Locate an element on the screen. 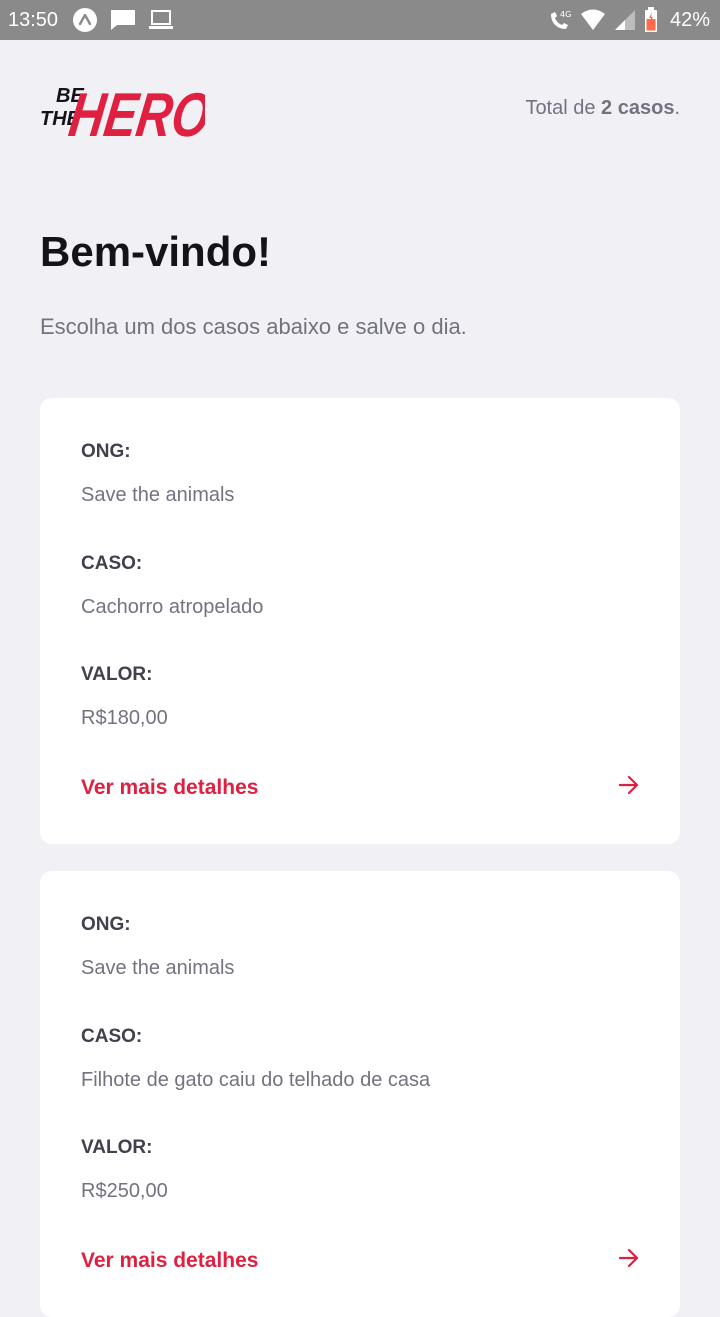 This screenshot has width=720, height=1317. valor-value: R$180,00 is located at coordinates (124, 718).